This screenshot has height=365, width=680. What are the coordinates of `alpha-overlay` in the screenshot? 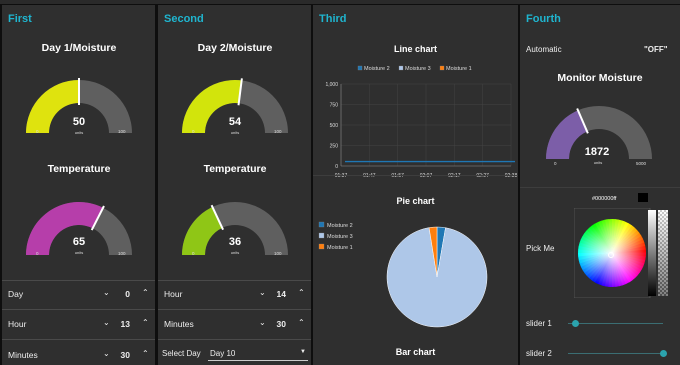 It's located at (663, 253).